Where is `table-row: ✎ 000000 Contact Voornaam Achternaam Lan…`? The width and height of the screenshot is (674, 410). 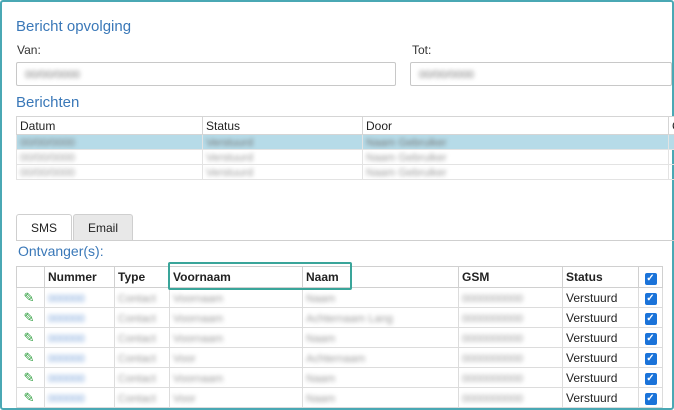
table-row: ✎ 000000 Contact Voornaam Achternaam Lan… is located at coordinates (339, 317).